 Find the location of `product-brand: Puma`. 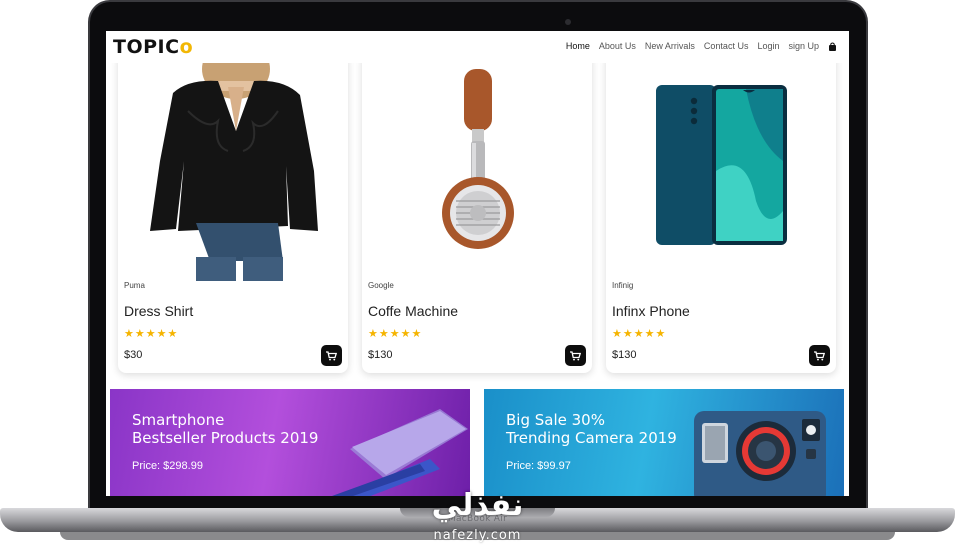

product-brand: Puma is located at coordinates (134, 285).